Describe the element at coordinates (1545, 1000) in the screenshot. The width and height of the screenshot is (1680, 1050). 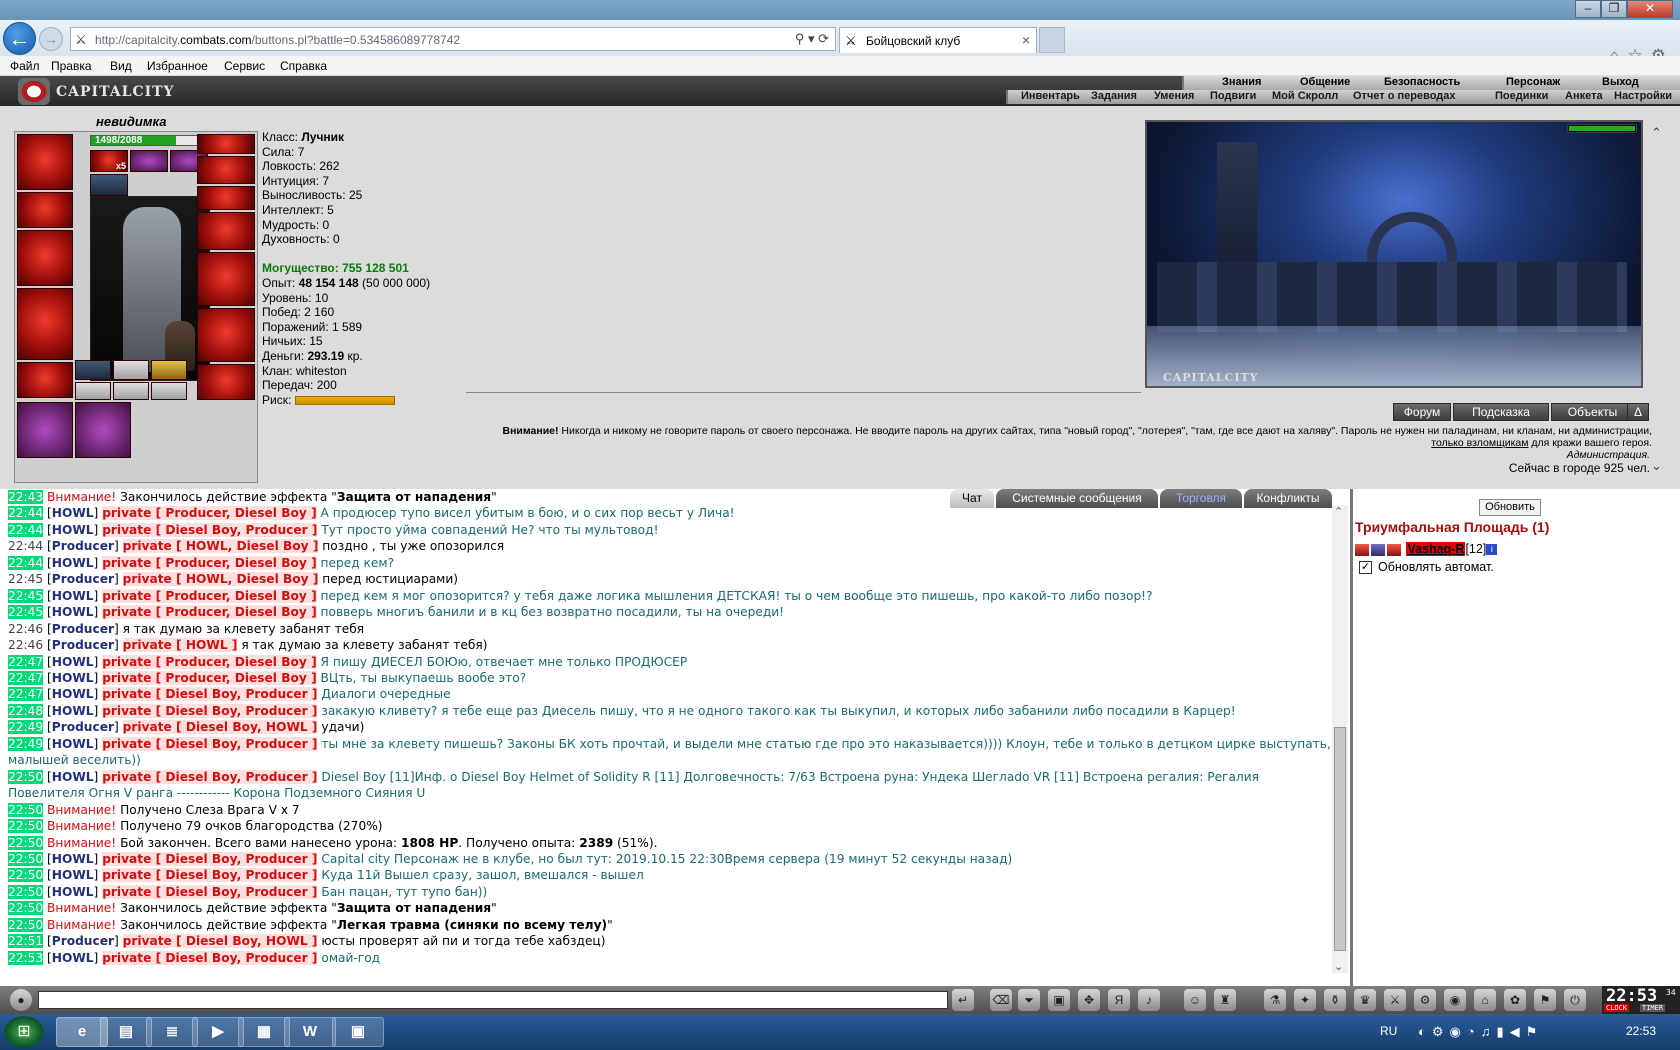
I see `quick-slot-10-icon: ⚑` at that location.